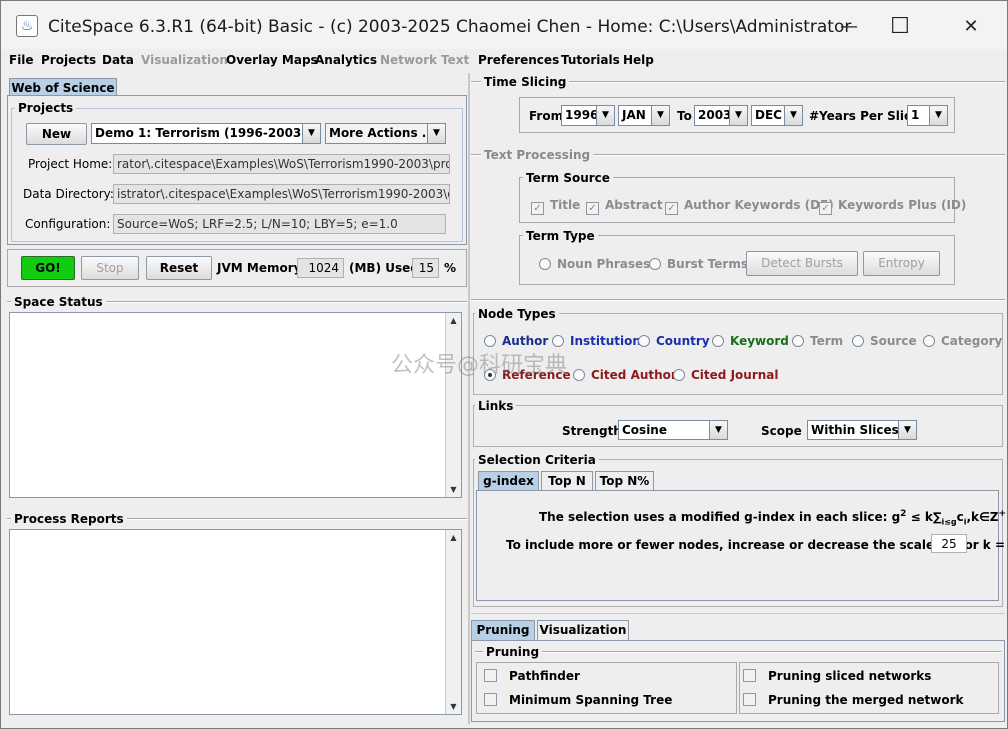  Describe the element at coordinates (644, 115) in the screenshot. I see `from-month-select: JAN ▼` at that location.